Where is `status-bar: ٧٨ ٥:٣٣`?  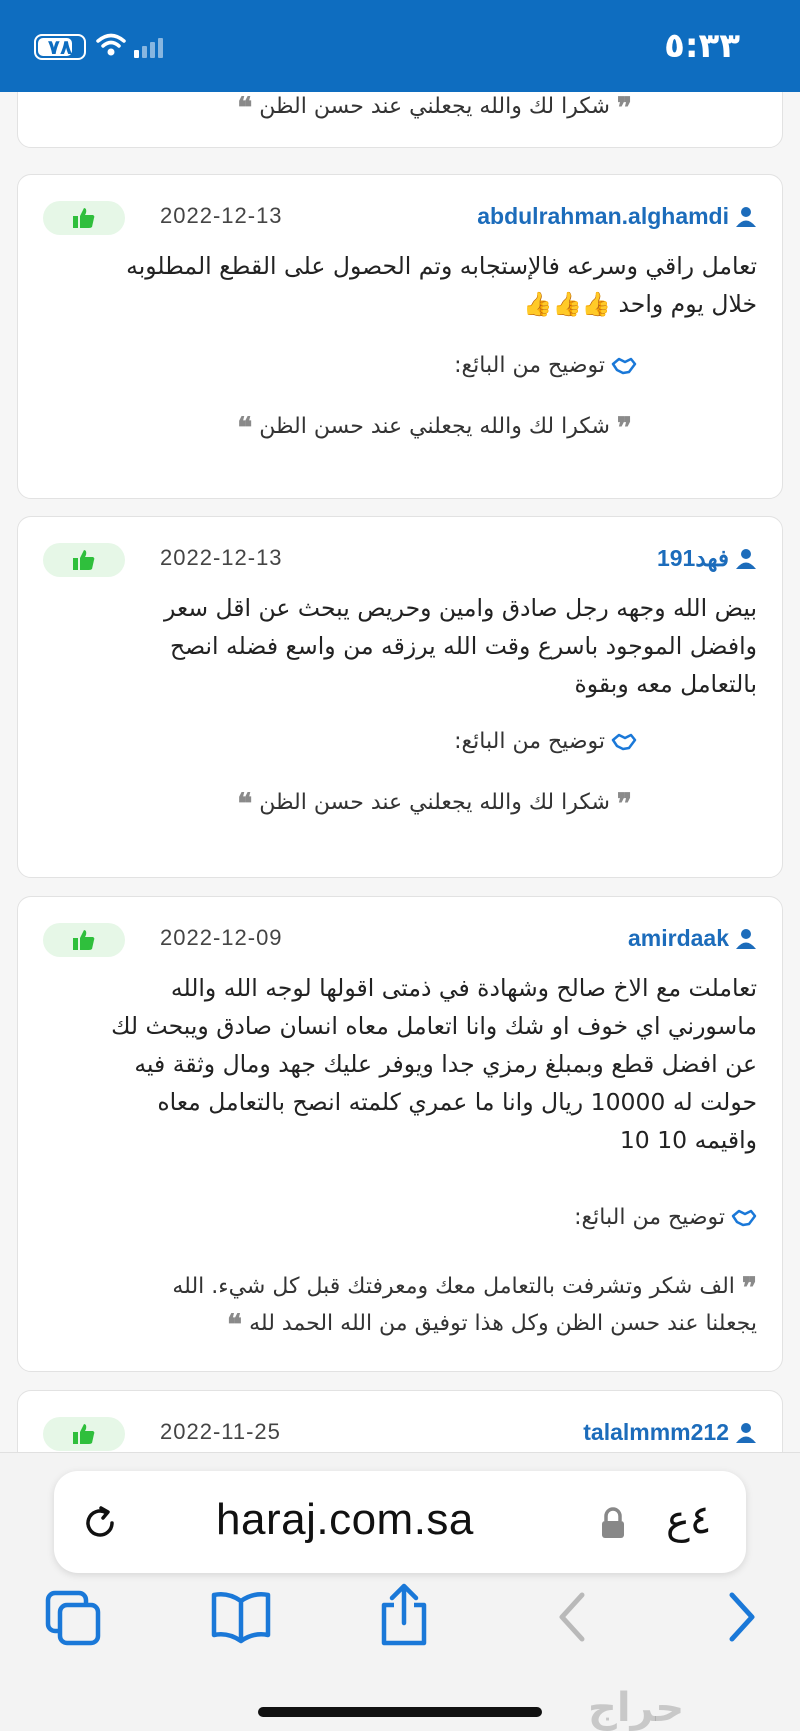
status-bar: ٧٨ ٥:٣٣ is located at coordinates (400, 46).